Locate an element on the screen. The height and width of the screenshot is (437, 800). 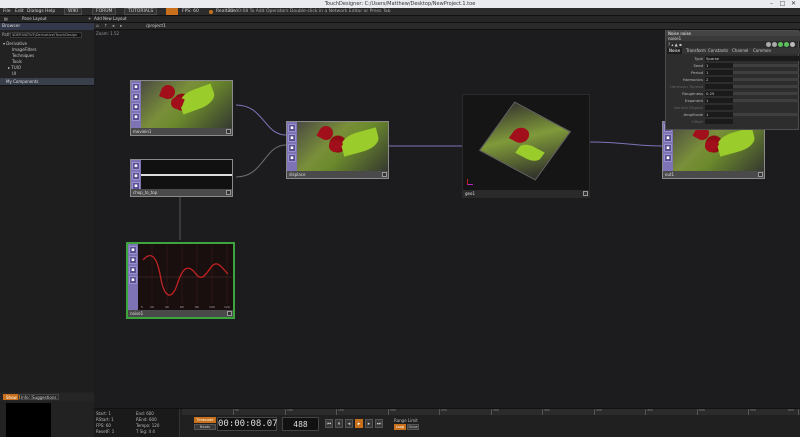
record-button is located at coordinates (172, 11).